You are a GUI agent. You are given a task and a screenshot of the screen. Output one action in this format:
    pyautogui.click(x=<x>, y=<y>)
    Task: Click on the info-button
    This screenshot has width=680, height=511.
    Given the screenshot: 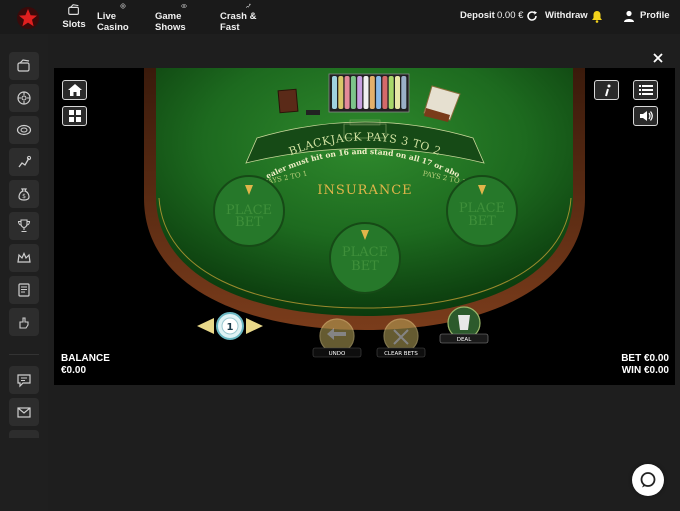 What is the action you would take?
    pyautogui.click(x=606, y=90)
    